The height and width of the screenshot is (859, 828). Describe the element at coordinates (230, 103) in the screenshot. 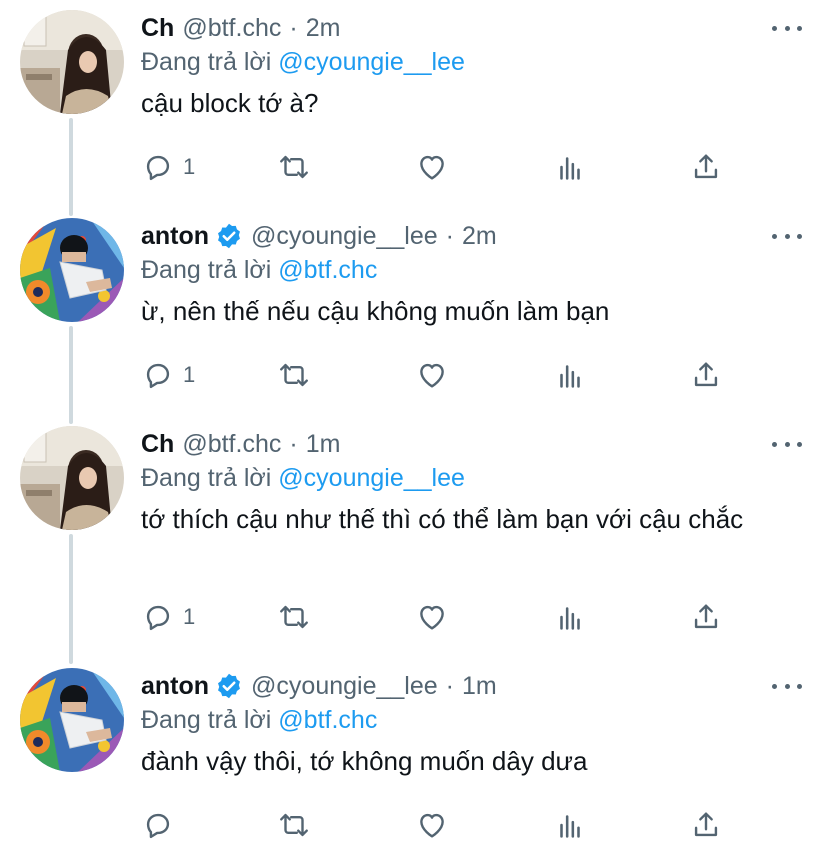

I see `tweet-text: cậu block tớ à?` at that location.